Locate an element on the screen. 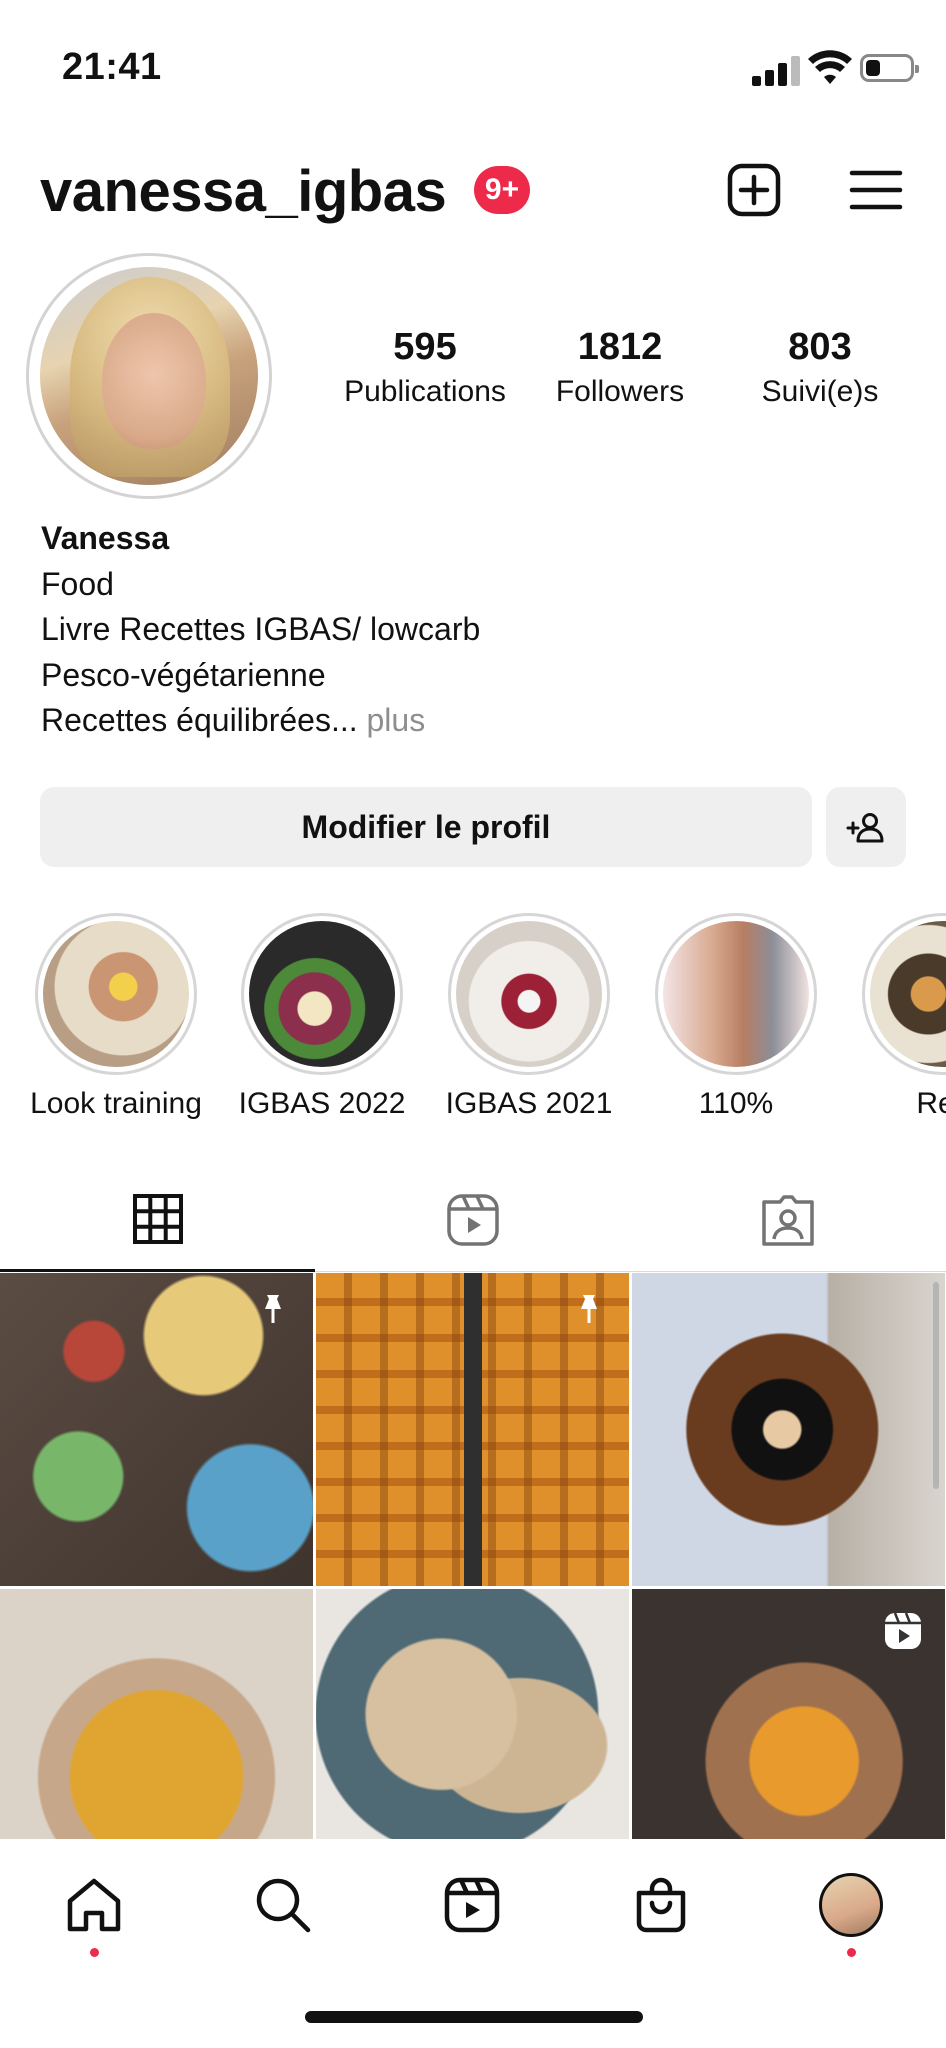 The width and height of the screenshot is (946, 2048). stat-label: Suivi(e)s is located at coordinates (820, 391).